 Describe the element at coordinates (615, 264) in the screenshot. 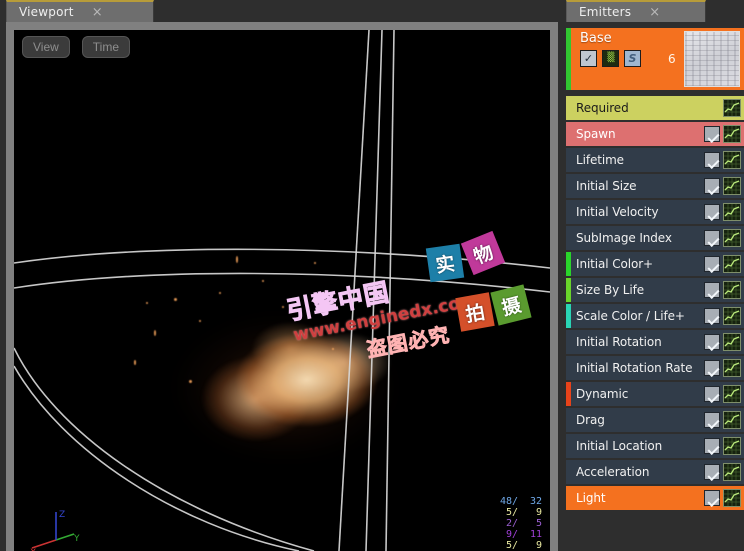

I see `module-label: Initial Color+` at that location.